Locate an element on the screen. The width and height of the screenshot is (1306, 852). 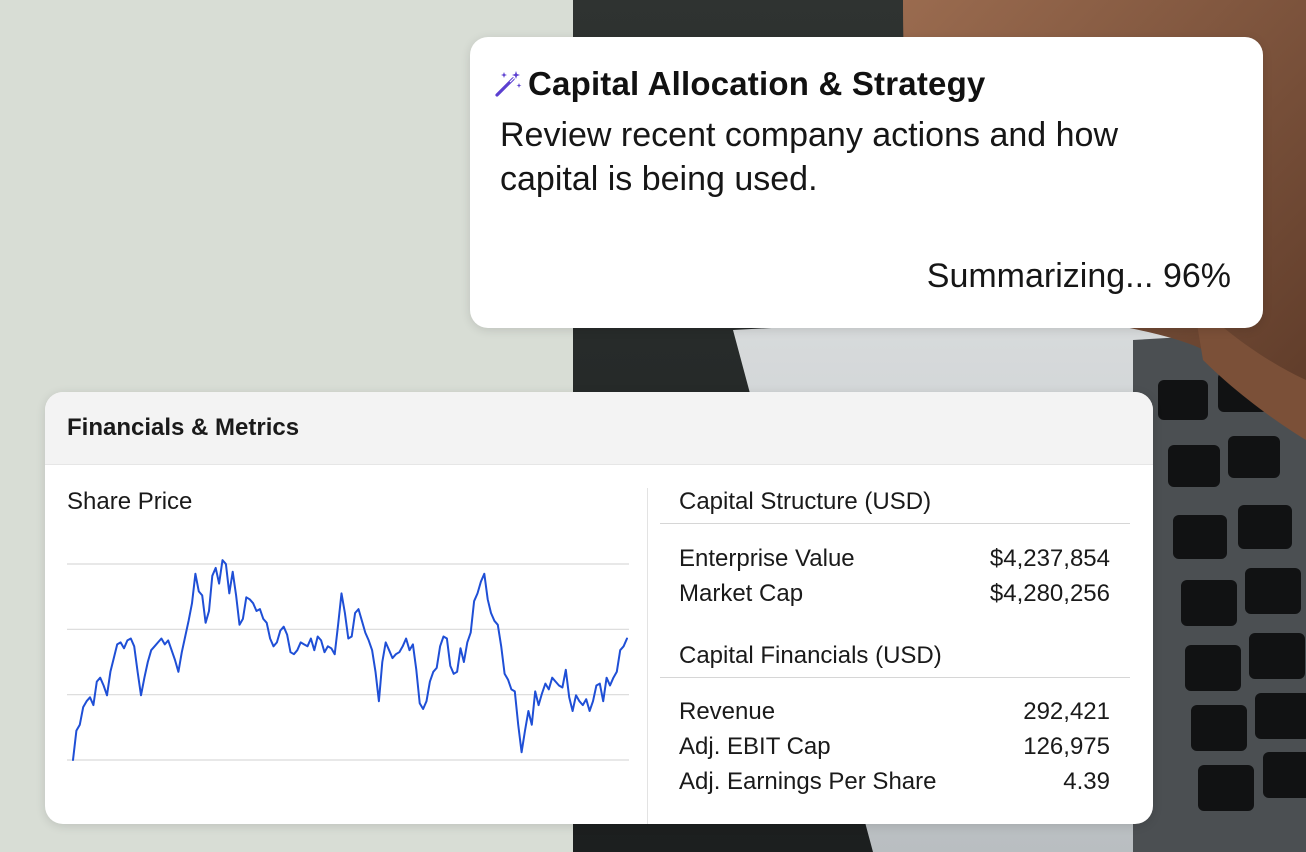
metric-row-adj-ebit-cap: Adj. EBIT Cap 126,975 is located at coordinates (894, 747).